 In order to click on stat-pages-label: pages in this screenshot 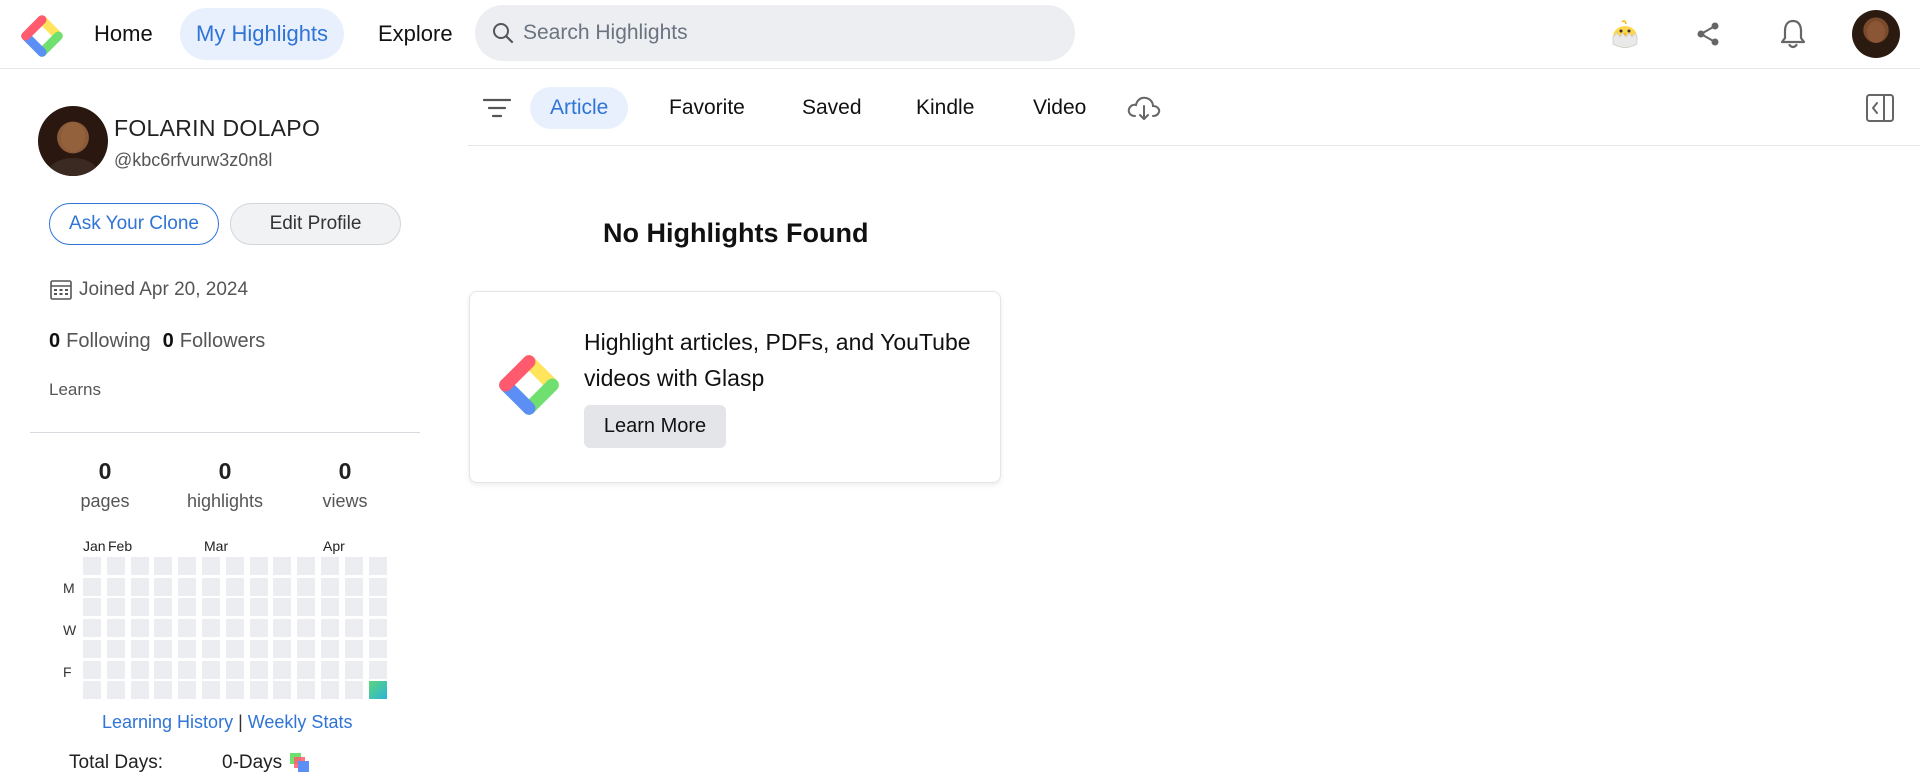, I will do `click(105, 501)`.